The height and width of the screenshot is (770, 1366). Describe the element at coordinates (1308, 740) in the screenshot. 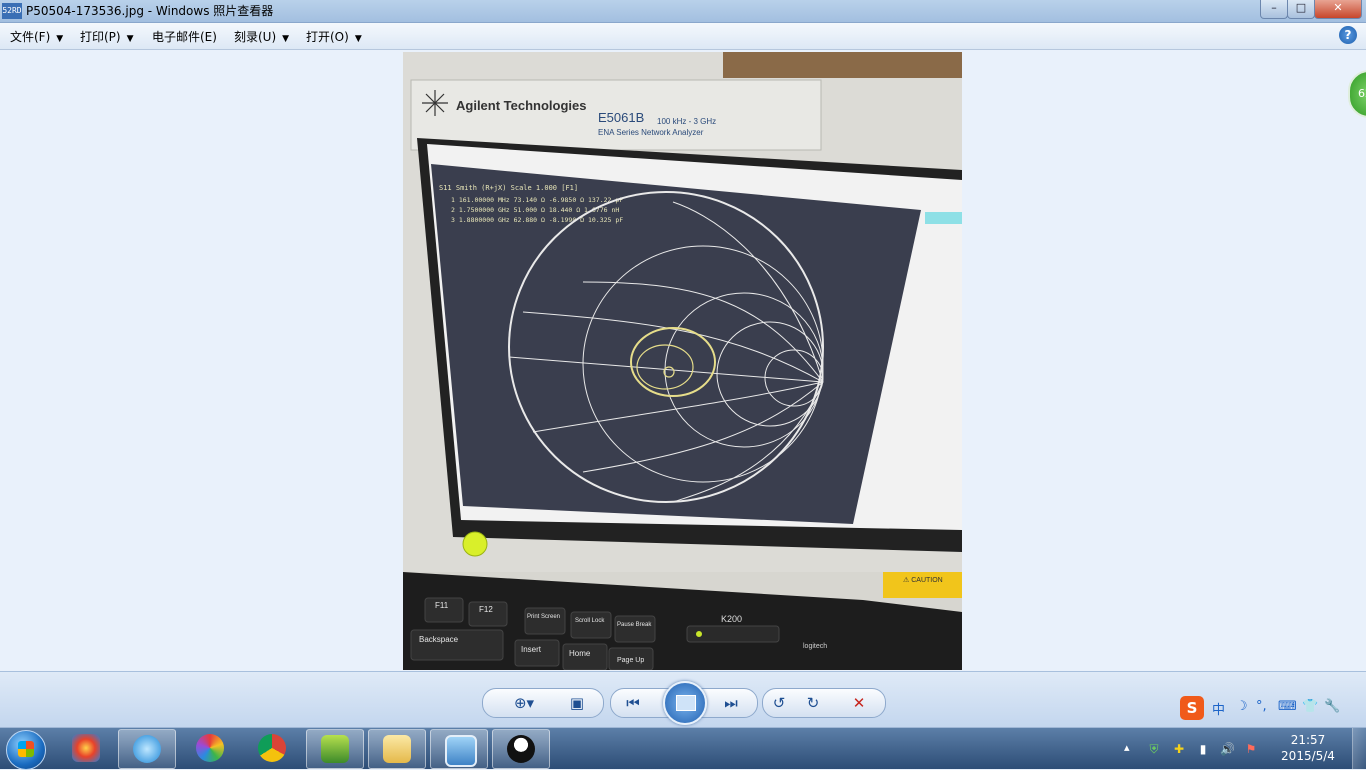

I see `clock-time: 21:57` at that location.